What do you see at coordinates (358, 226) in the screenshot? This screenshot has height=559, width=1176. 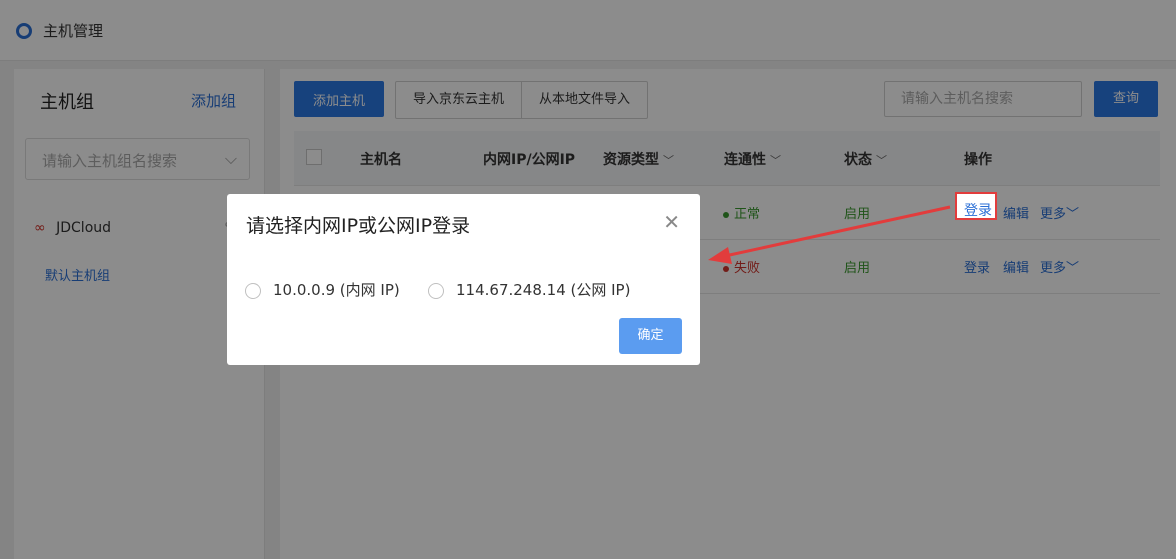 I see `dialog-title: 请选择内网IP或公网IP登录` at bounding box center [358, 226].